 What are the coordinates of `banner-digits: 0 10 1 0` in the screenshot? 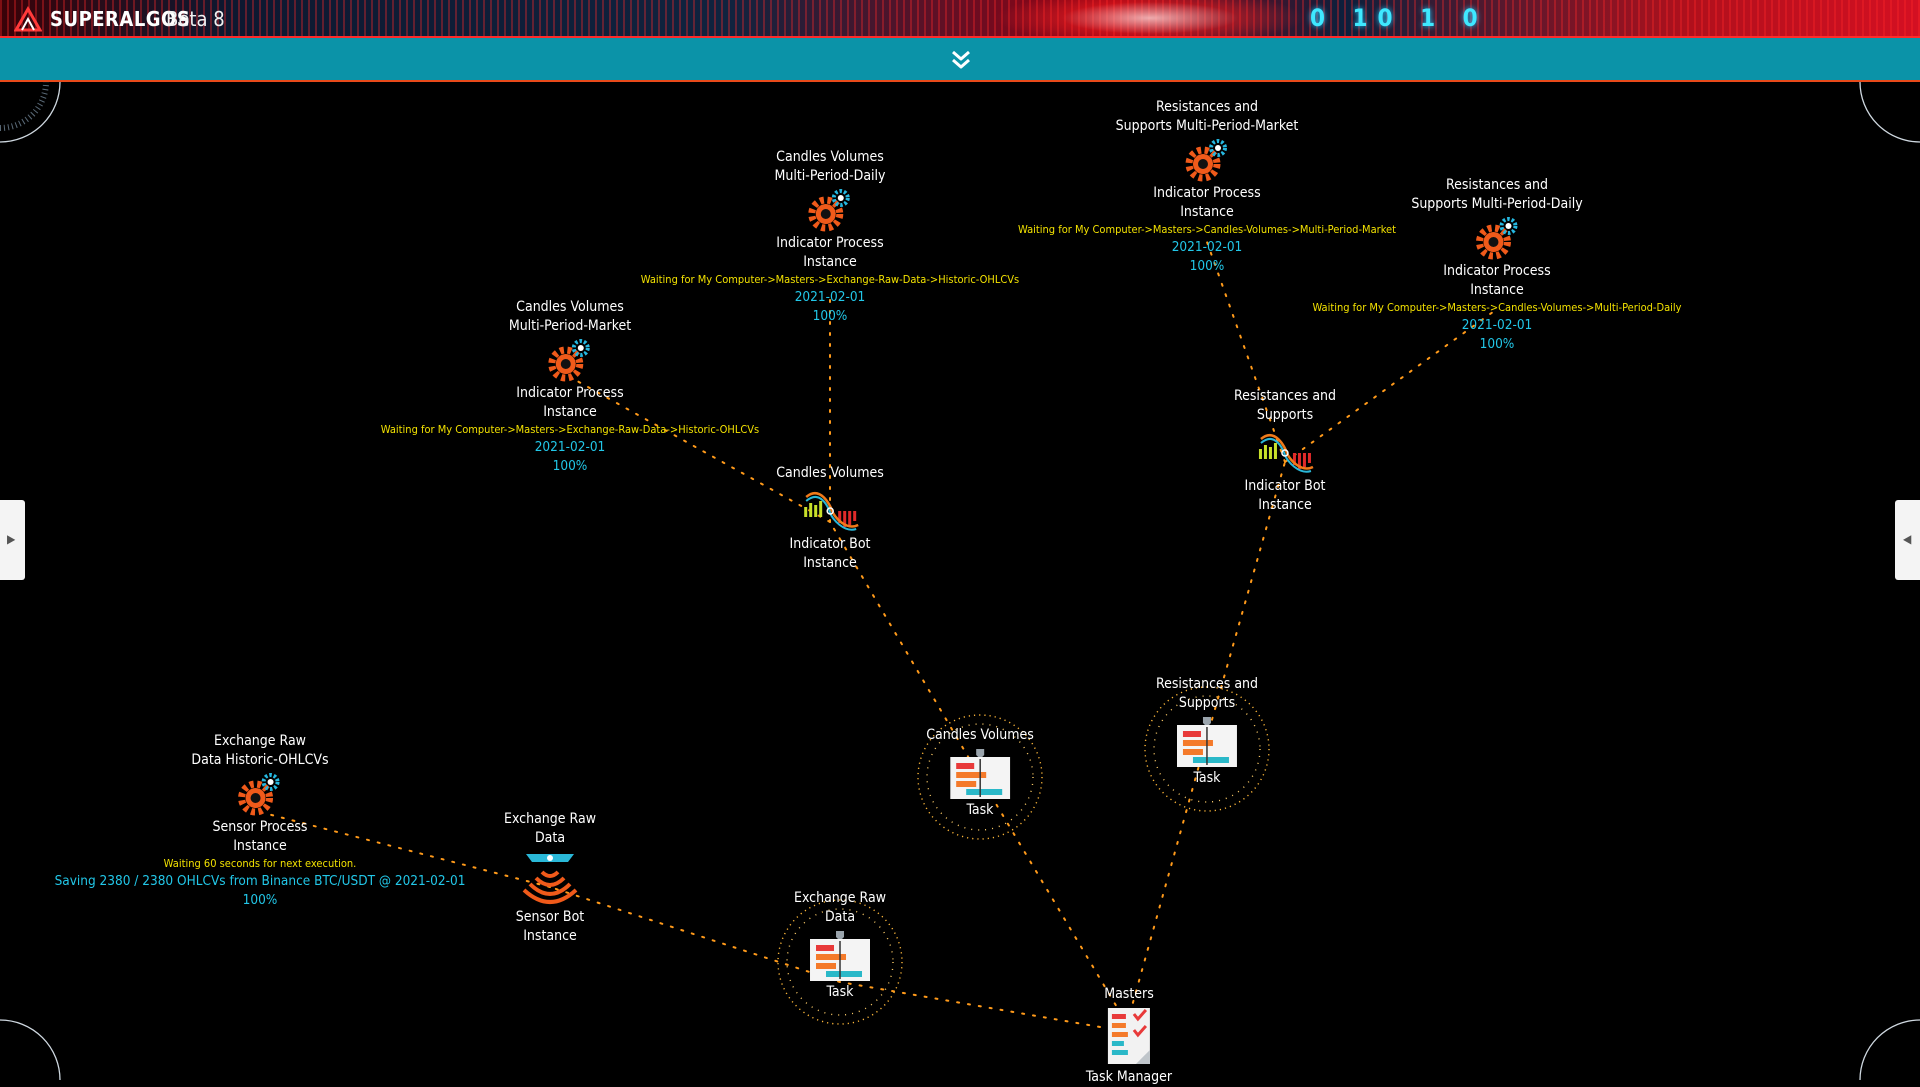 It's located at (1399, 18).